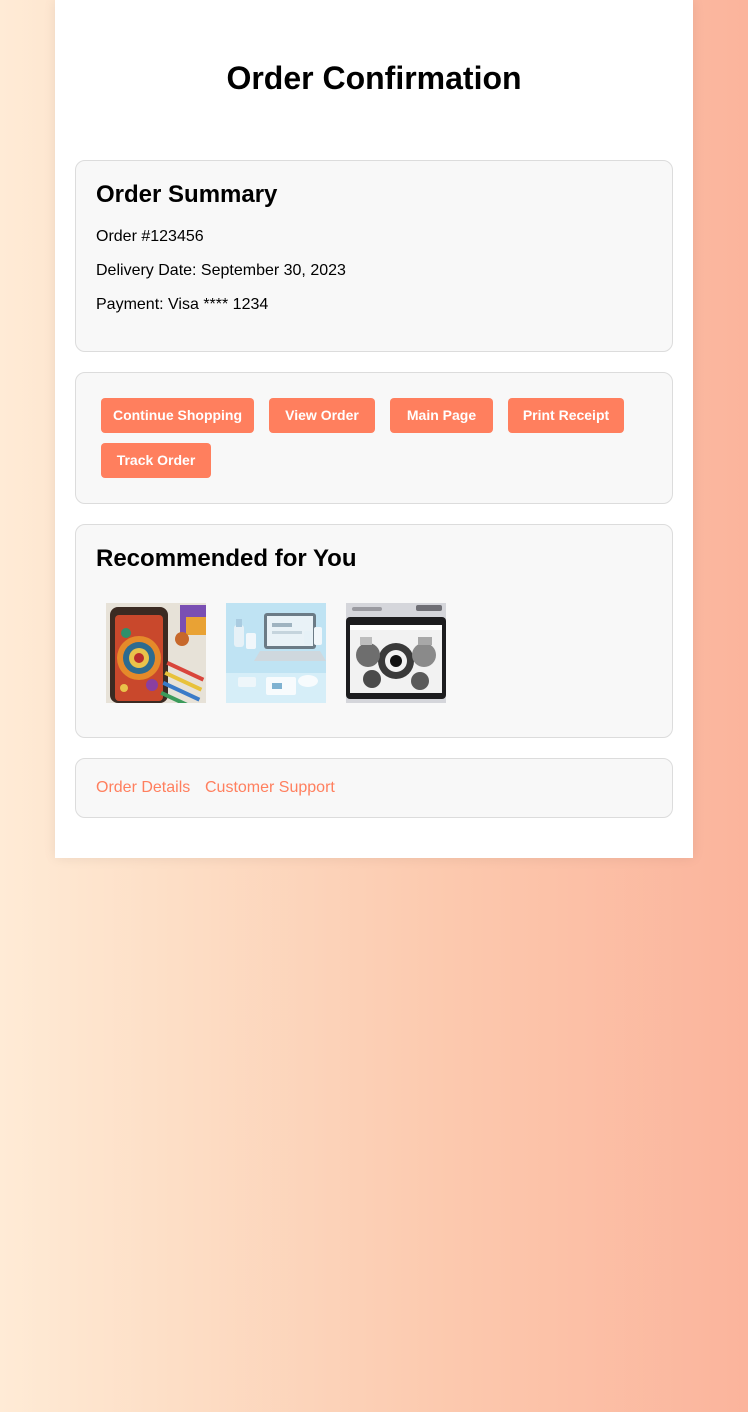 The height and width of the screenshot is (1412, 748). What do you see at coordinates (221, 270) in the screenshot?
I see `delivery-date: Delivery Date: September 30, 2023` at bounding box center [221, 270].